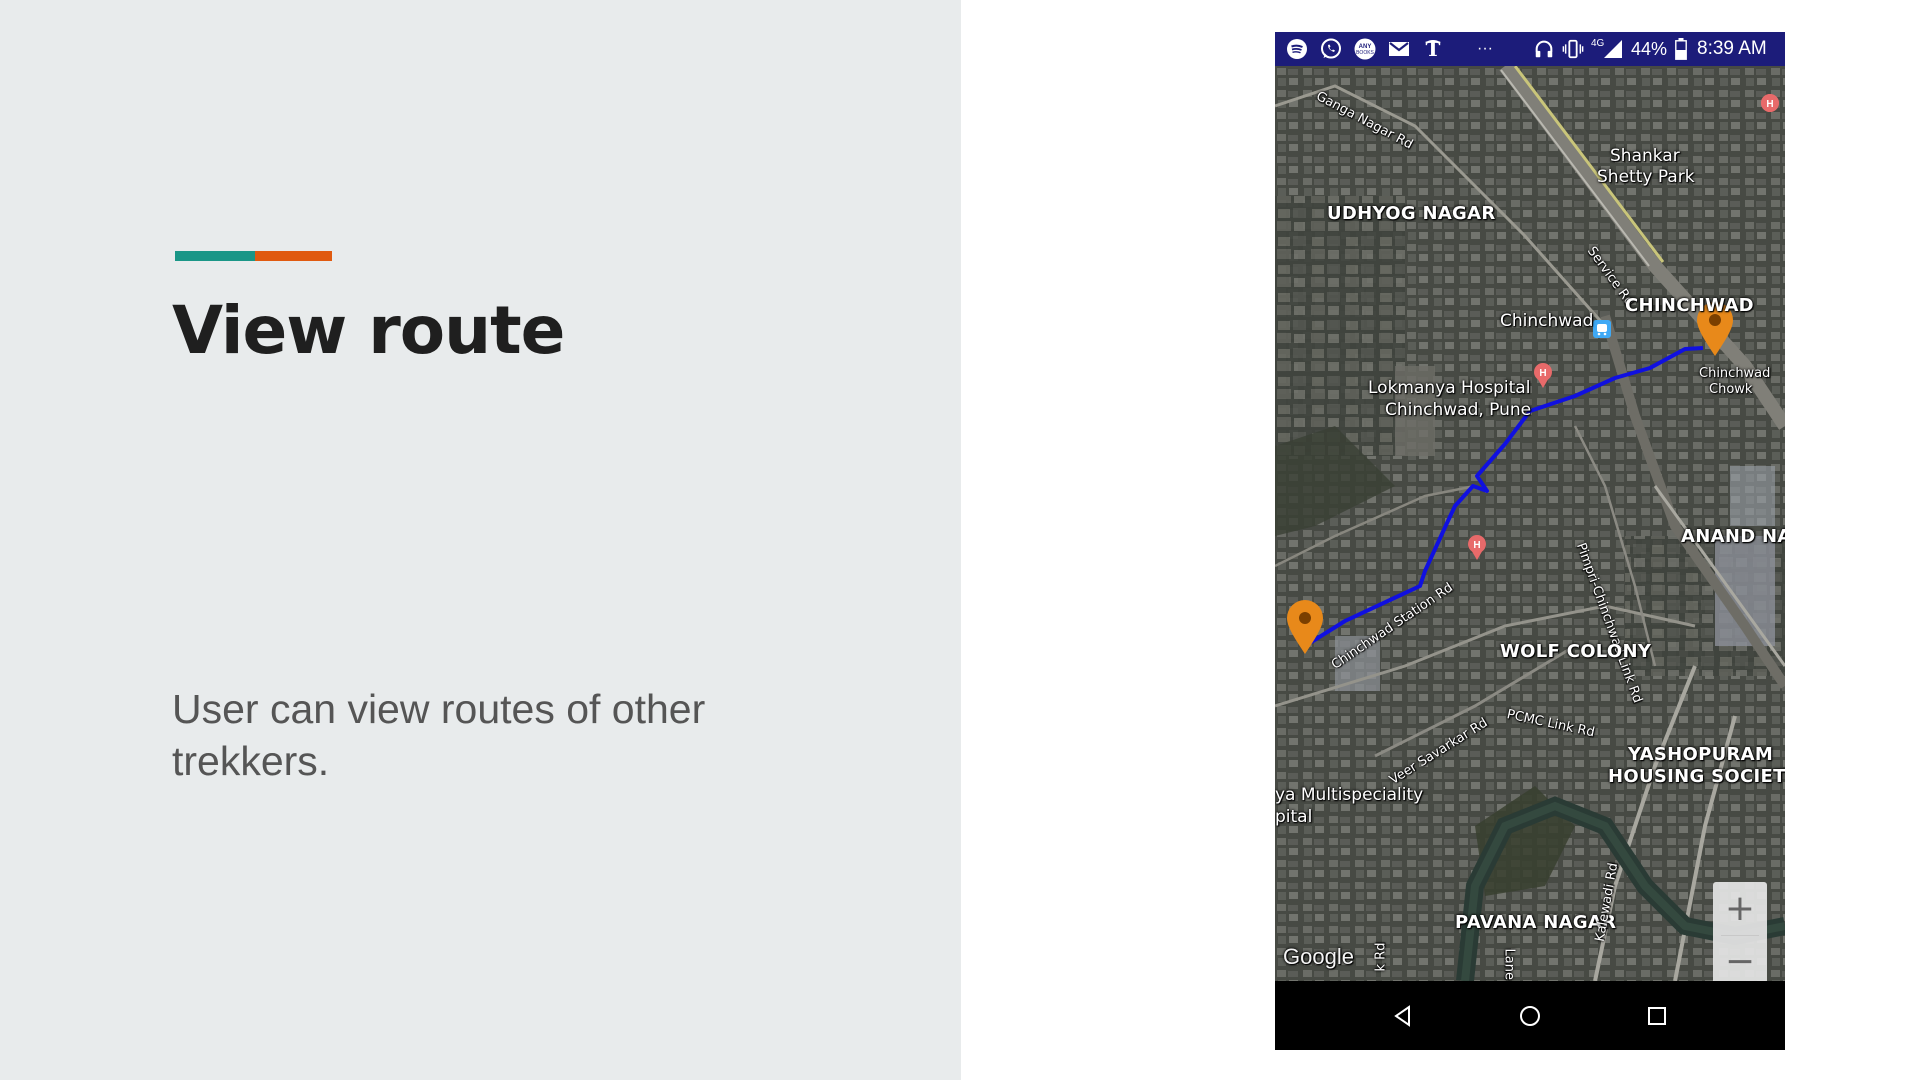  Describe the element at coordinates (1485, 48) in the screenshot. I see `more-notifications: ···` at that location.